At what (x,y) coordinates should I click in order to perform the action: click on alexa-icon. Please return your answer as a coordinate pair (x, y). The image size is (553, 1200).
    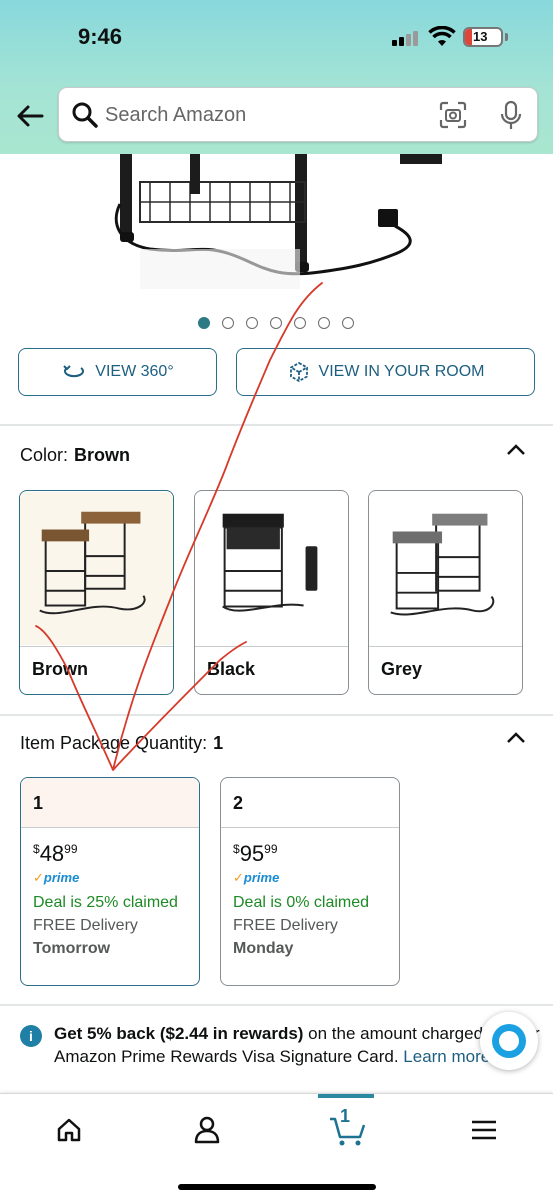
    Looking at the image, I should click on (509, 1041).